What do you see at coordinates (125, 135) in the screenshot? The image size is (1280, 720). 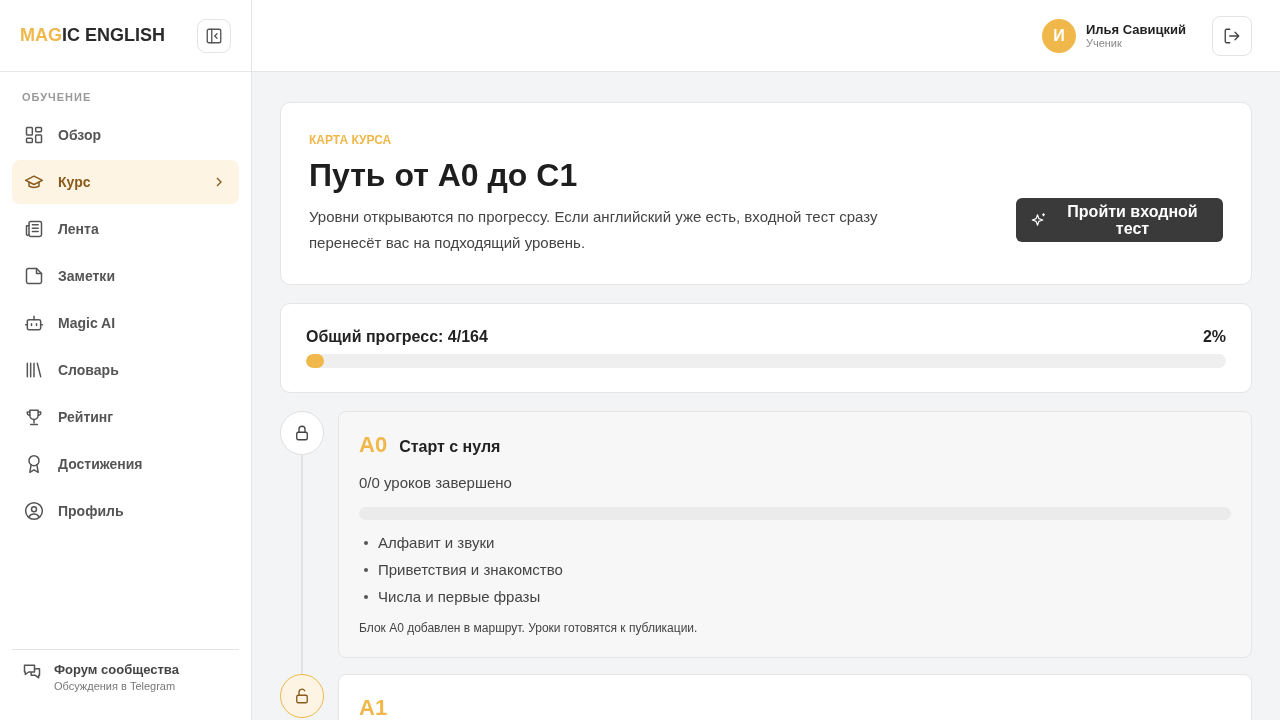 I see `nav-item: Обзор` at bounding box center [125, 135].